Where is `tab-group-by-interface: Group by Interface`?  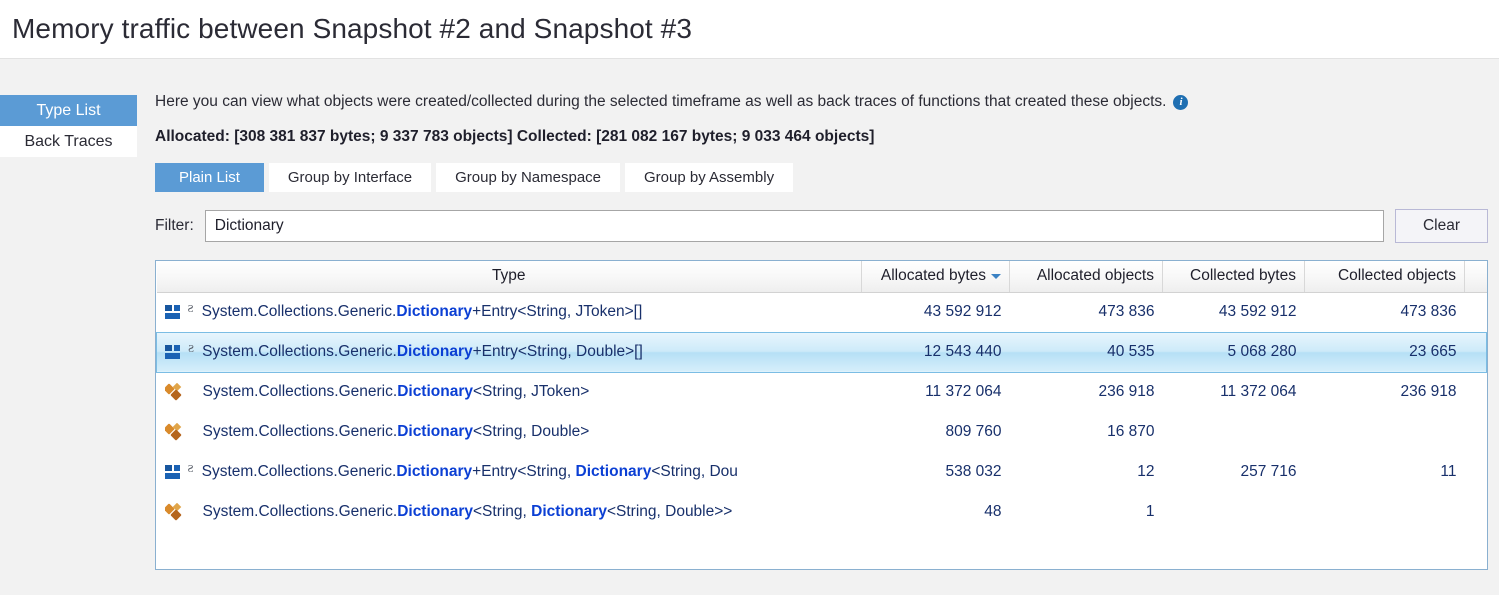 tab-group-by-interface: Group by Interface is located at coordinates (350, 177).